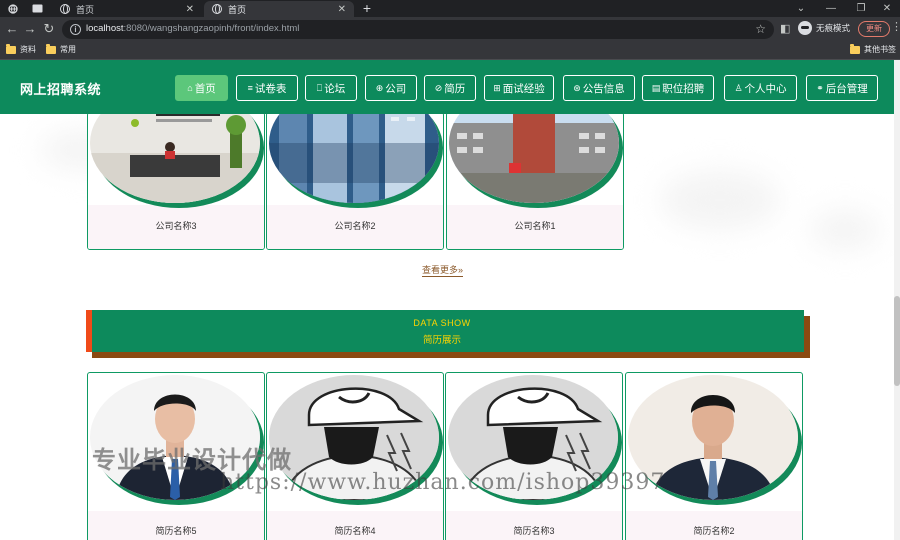  I want to click on nav-item-label: 面试经验, so click(523, 88).